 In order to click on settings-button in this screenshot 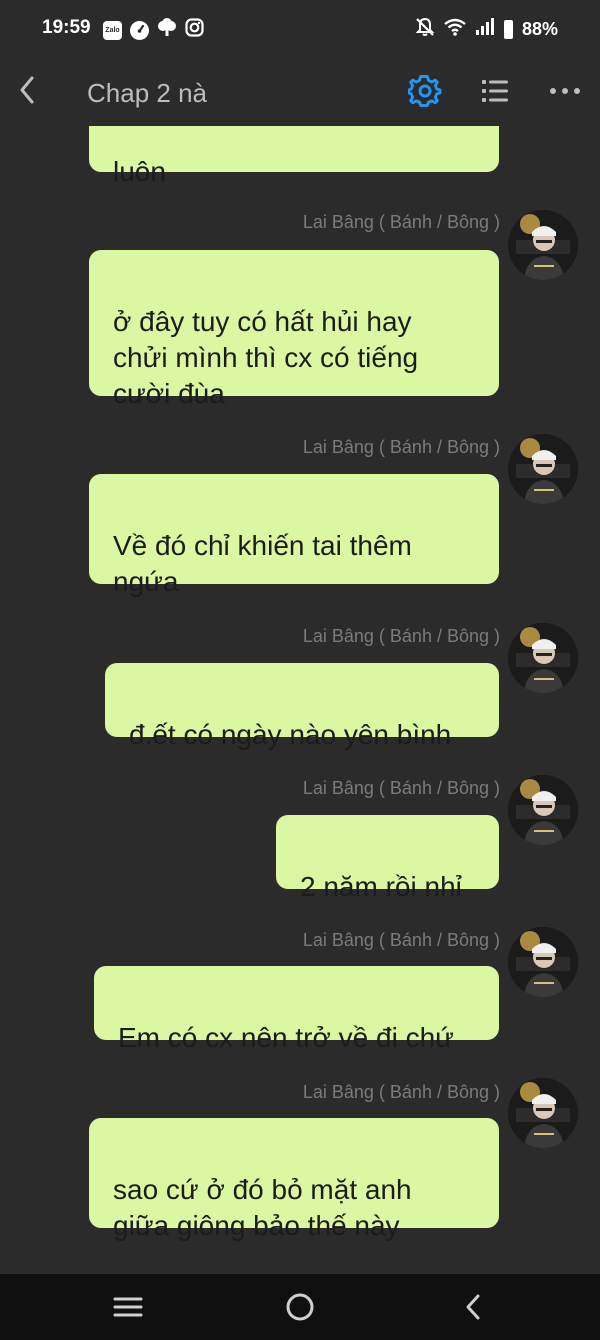, I will do `click(424, 91)`.